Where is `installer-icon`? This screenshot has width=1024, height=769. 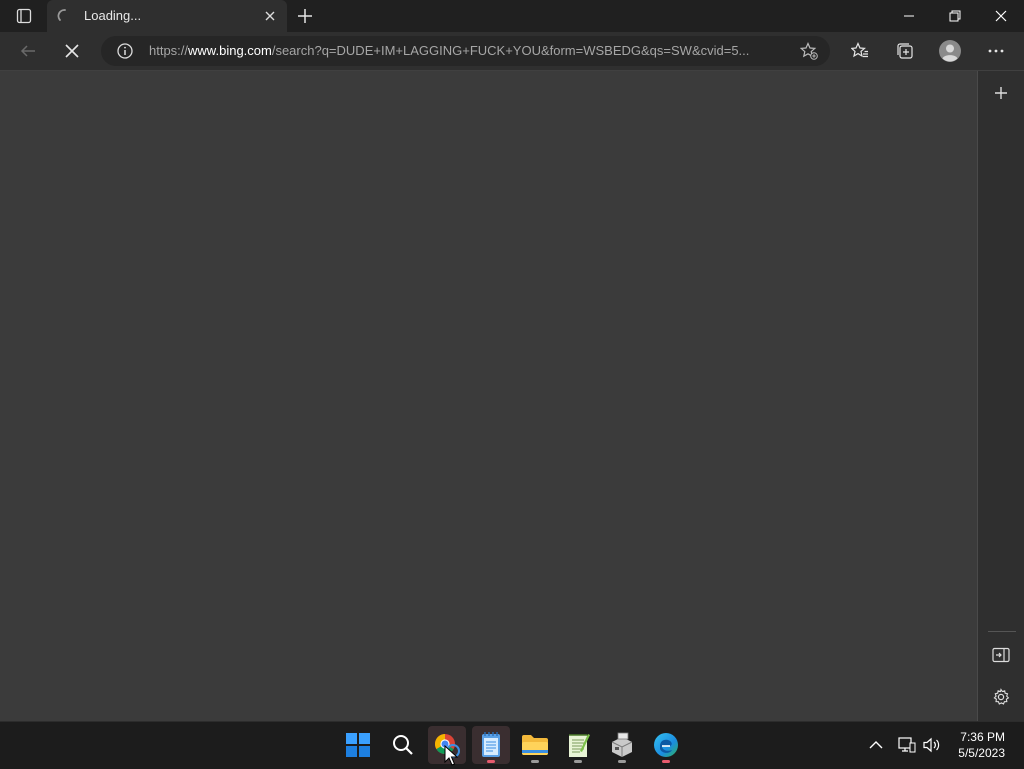 installer-icon is located at coordinates (622, 744).